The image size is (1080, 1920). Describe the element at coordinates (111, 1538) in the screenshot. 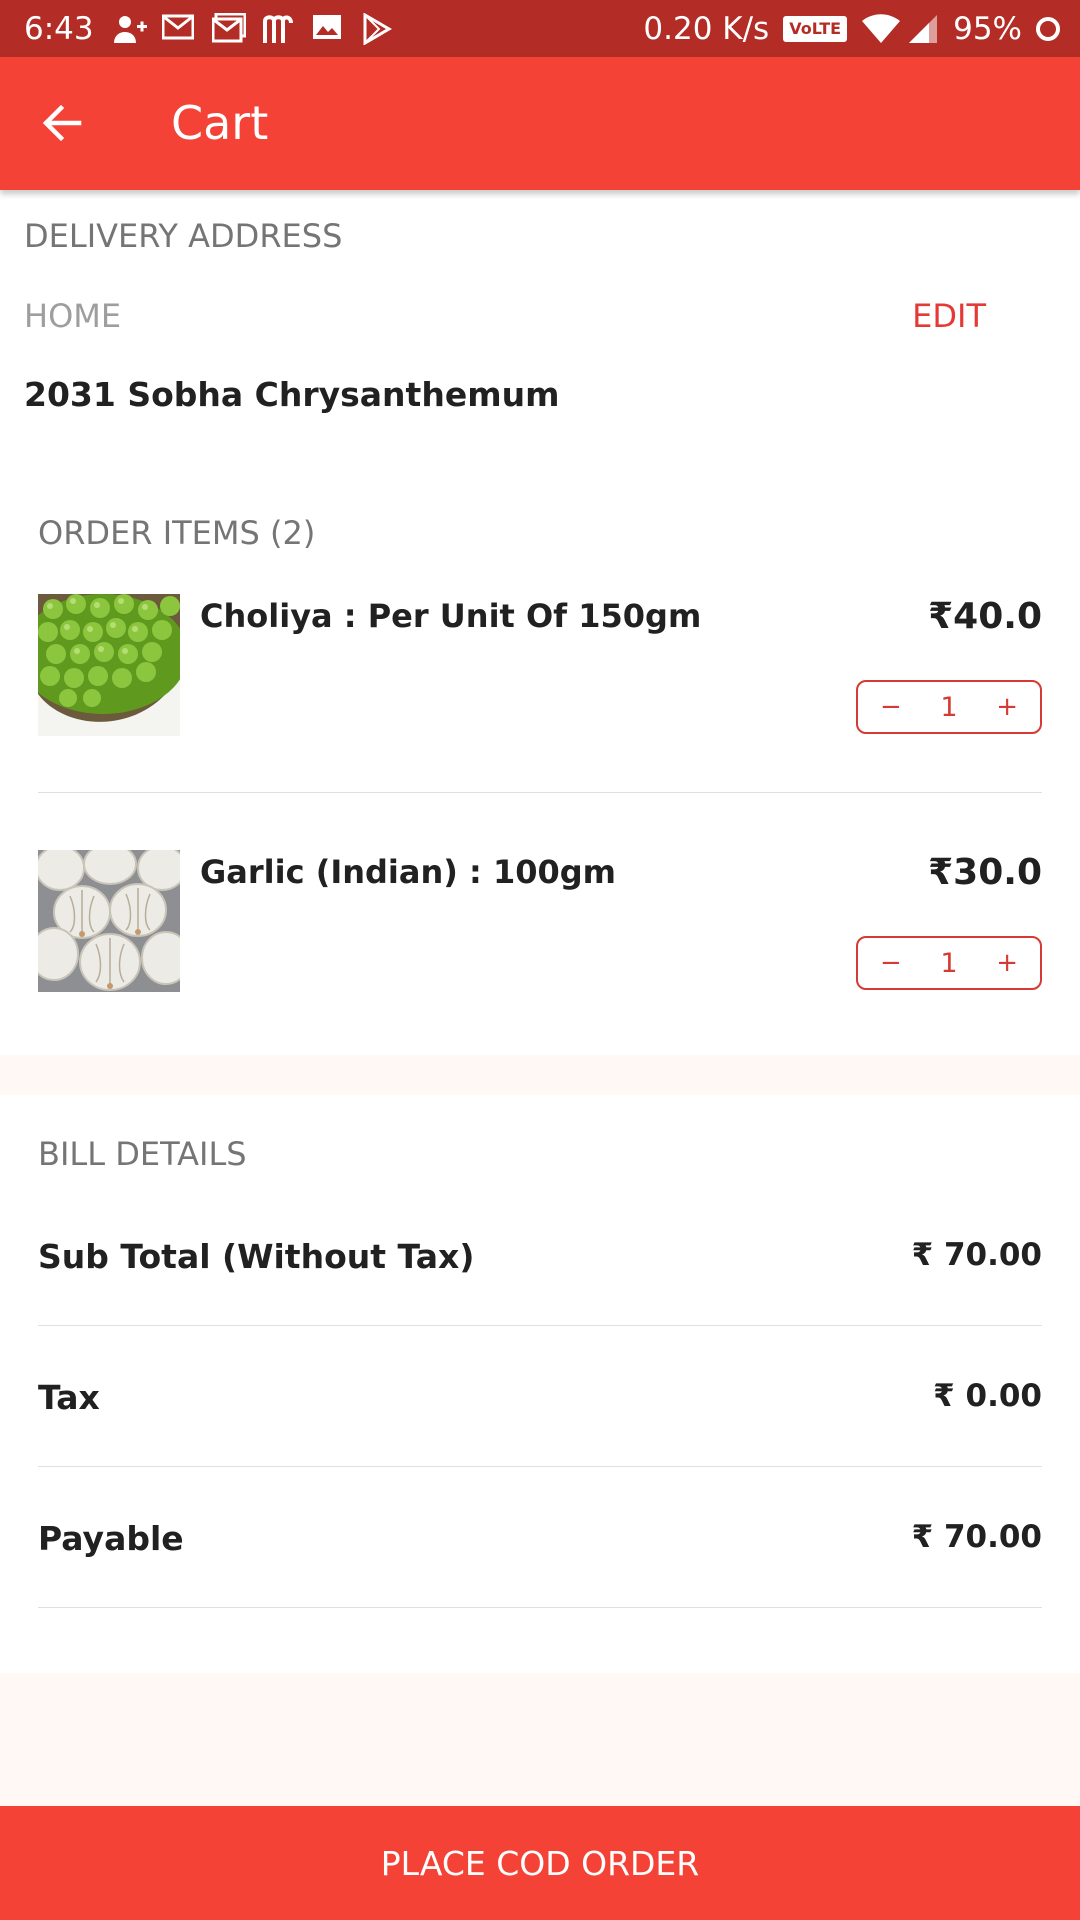

I see `bill-label: Payable` at that location.